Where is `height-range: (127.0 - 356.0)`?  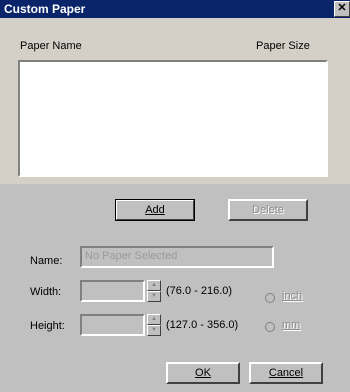 height-range: (127.0 - 356.0) is located at coordinates (202, 325).